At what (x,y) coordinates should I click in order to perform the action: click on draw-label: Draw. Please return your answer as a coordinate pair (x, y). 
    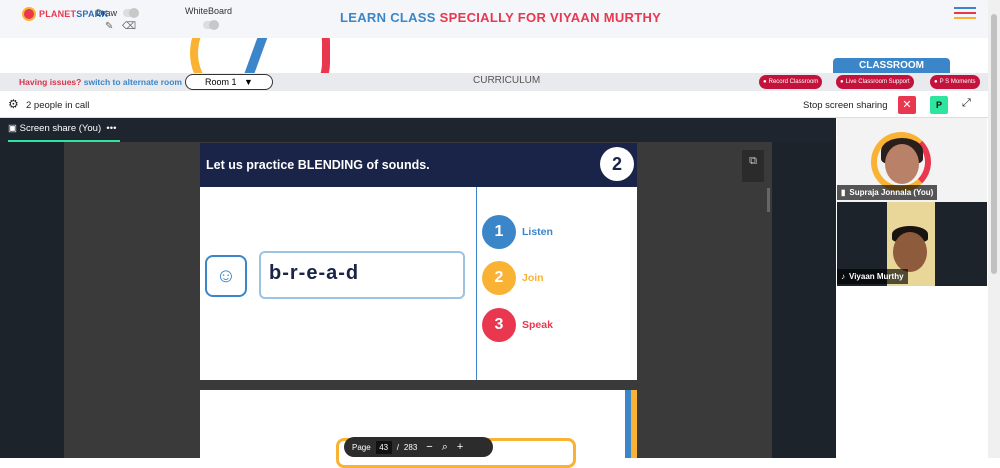
    Looking at the image, I should click on (107, 13).